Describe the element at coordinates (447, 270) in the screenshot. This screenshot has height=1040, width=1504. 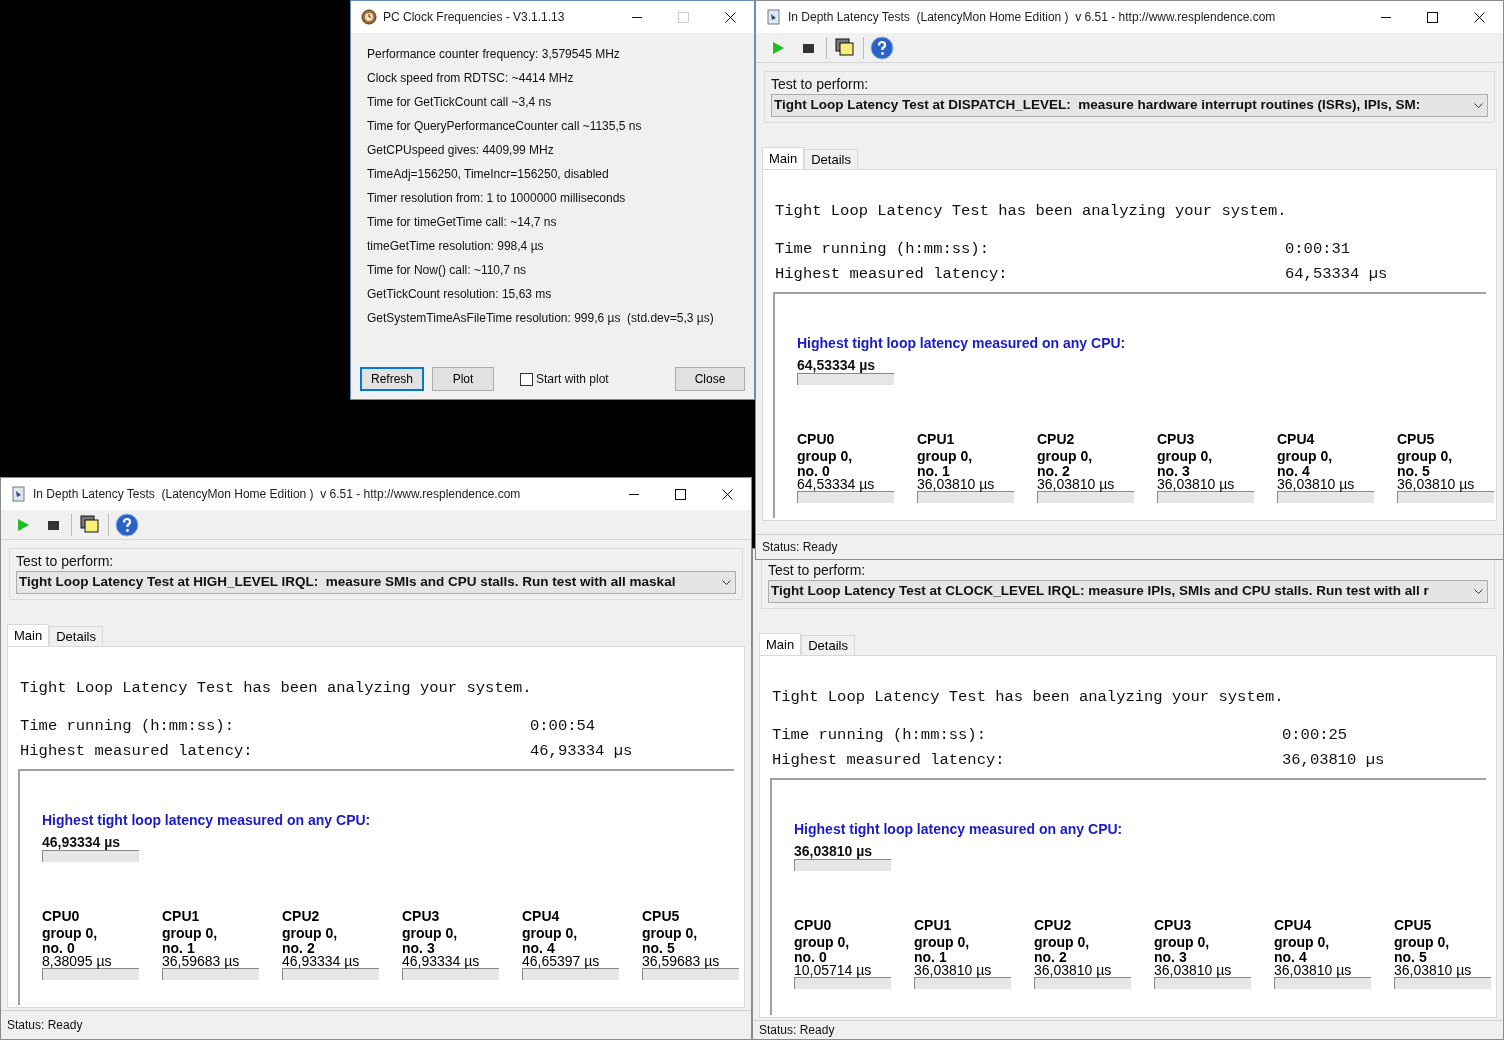
I see `info-text: Time for Now() call: ~110,7 ns` at that location.